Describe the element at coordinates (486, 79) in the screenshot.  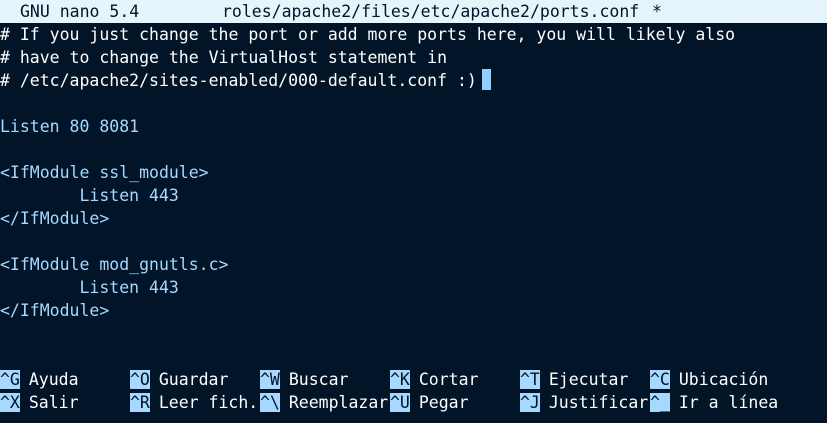
I see `text-cursor` at that location.